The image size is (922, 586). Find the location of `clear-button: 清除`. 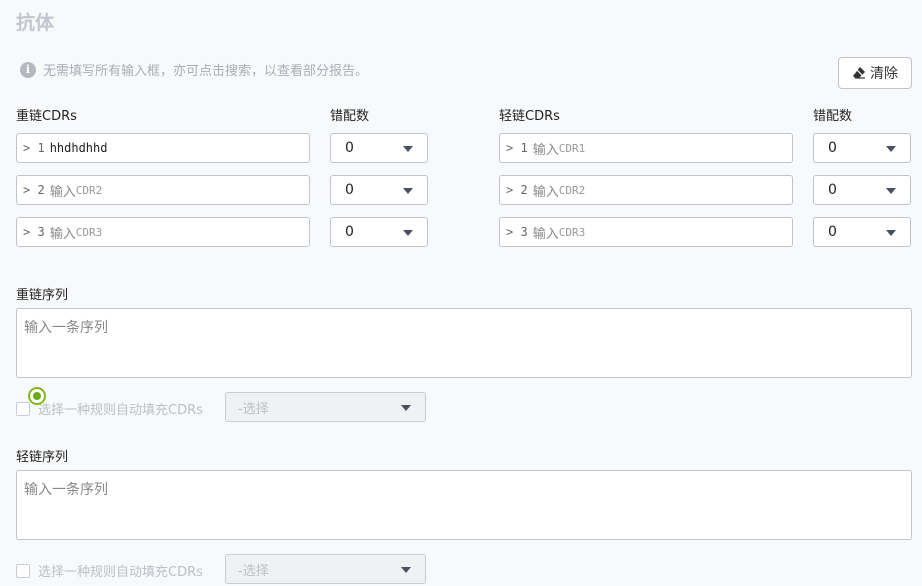

clear-button: 清除 is located at coordinates (875, 73).